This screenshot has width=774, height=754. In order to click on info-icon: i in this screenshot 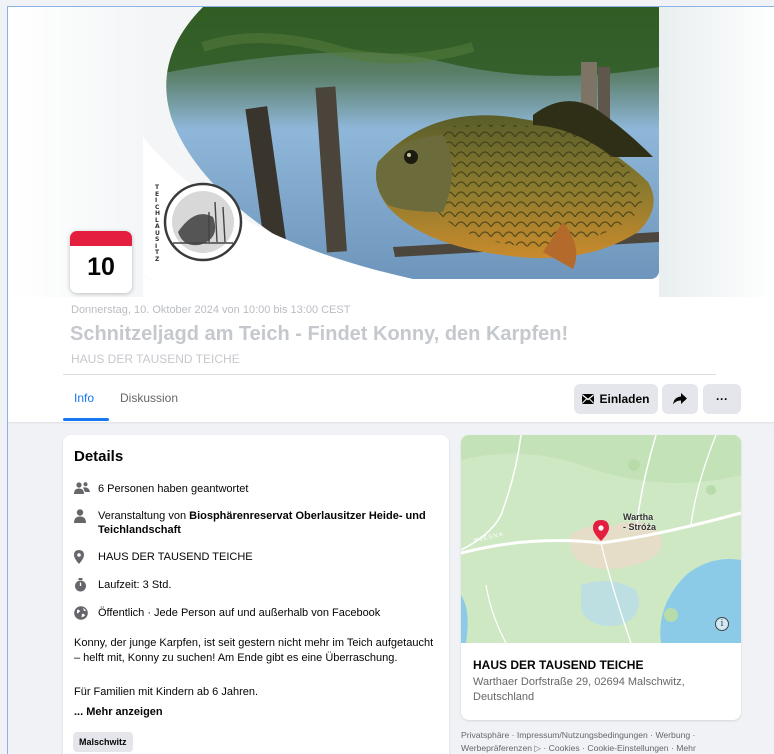, I will do `click(722, 624)`.